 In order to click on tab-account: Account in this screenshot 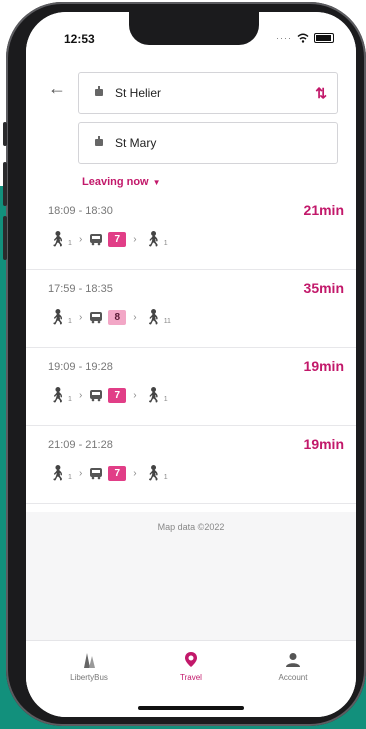, I will do `click(293, 666)`.